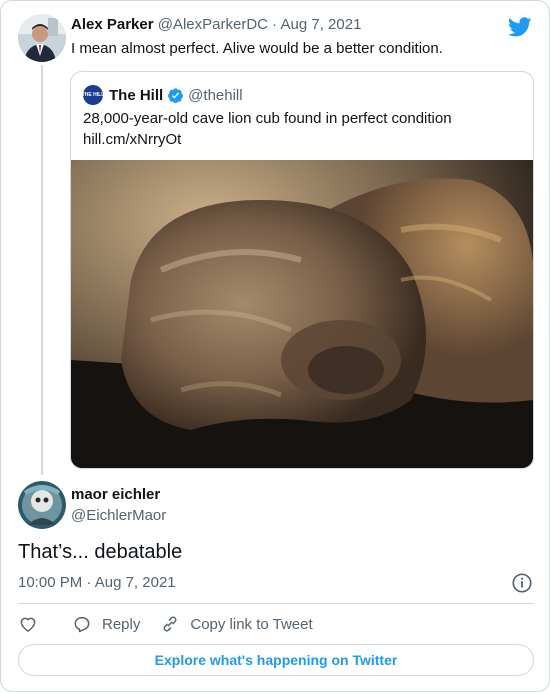  What do you see at coordinates (276, 660) in the screenshot?
I see `explore-twitter-button: Explore what's happening on Twitter` at bounding box center [276, 660].